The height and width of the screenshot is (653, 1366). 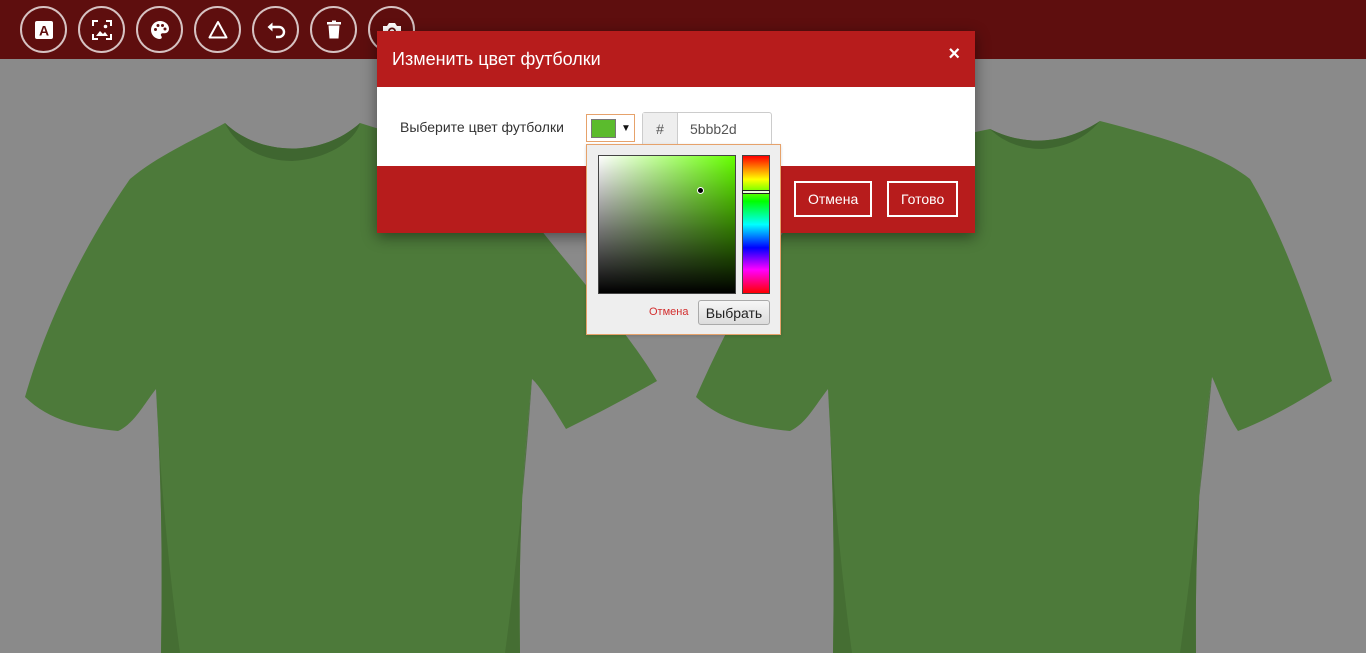 I want to click on hue-slider, so click(x=756, y=224).